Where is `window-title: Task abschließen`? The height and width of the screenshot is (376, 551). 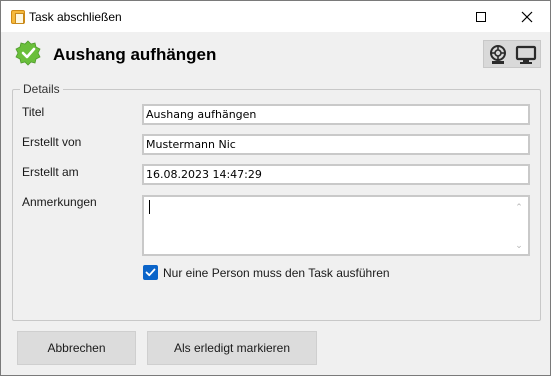 window-title: Task abschließen is located at coordinates (75, 17).